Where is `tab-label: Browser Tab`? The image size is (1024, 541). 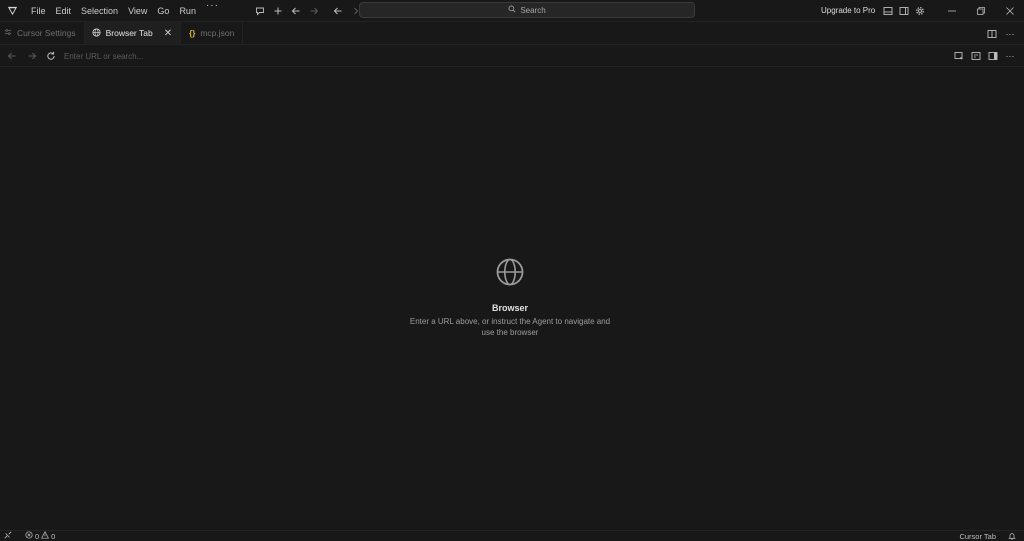 tab-label: Browser Tab is located at coordinates (129, 33).